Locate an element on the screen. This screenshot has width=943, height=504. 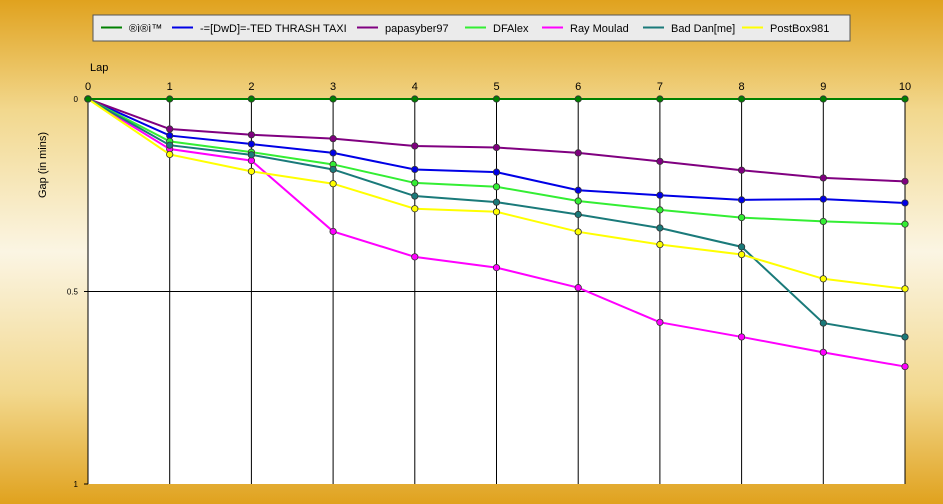
x-tick-label: 2 is located at coordinates (251, 87).